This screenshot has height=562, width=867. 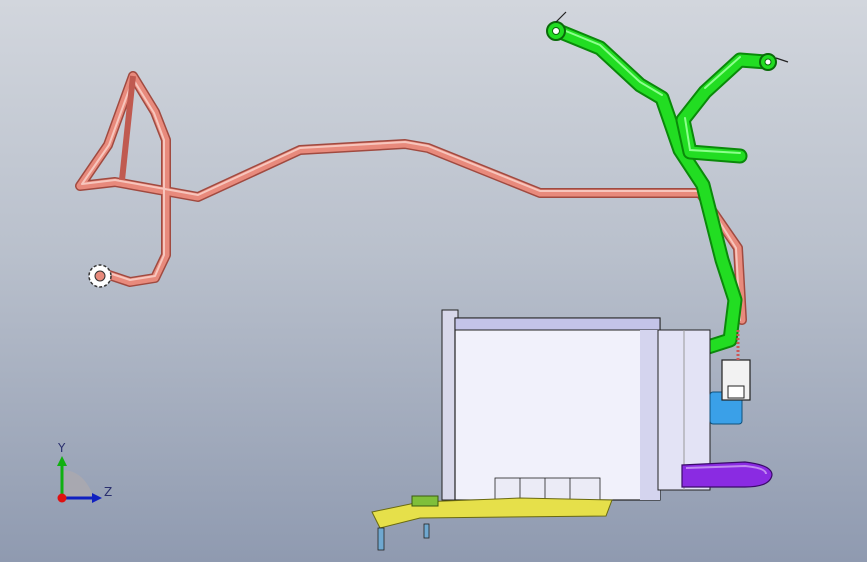 What do you see at coordinates (736, 392) in the screenshot?
I see `connector-latch` at bounding box center [736, 392].